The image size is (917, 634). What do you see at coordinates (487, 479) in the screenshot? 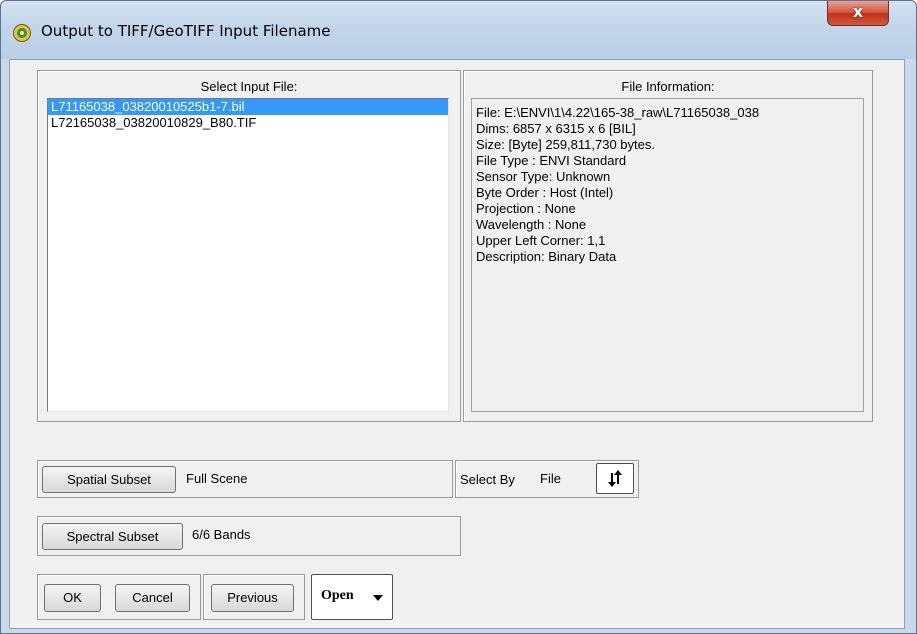
I see `select-by-label: Select By` at bounding box center [487, 479].